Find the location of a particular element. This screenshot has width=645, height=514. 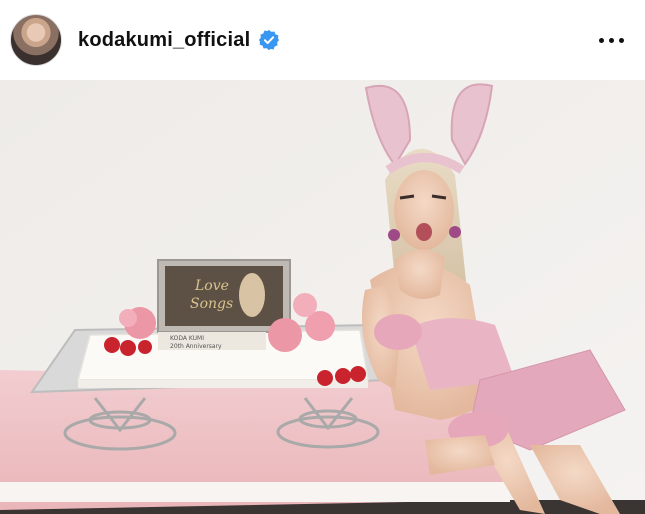

plaque-script-songs: Songs is located at coordinates (211, 304).